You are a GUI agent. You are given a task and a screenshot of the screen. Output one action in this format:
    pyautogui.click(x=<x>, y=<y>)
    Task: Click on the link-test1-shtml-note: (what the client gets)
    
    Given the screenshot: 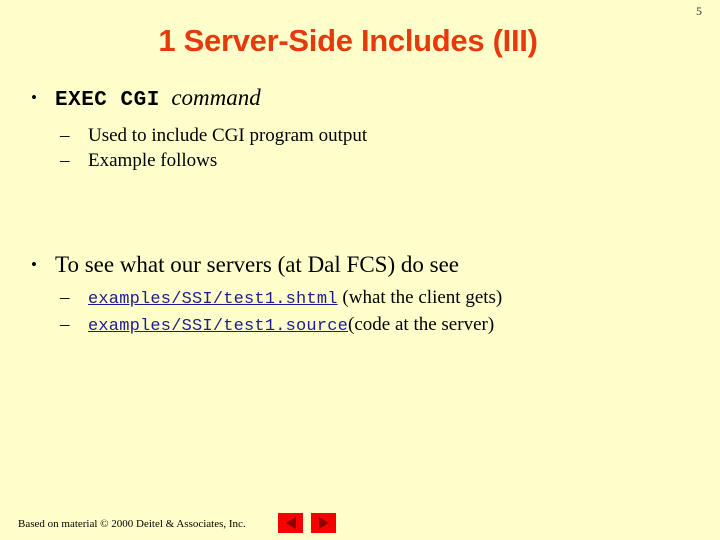 What is the action you would take?
    pyautogui.click(x=422, y=297)
    